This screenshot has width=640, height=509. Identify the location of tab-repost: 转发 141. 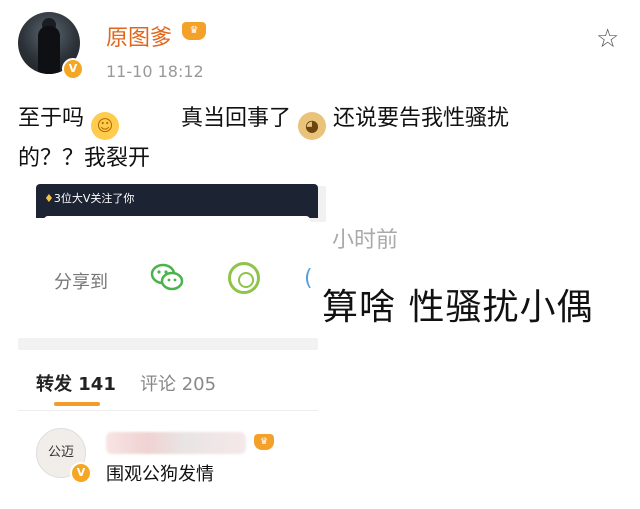
(76, 383).